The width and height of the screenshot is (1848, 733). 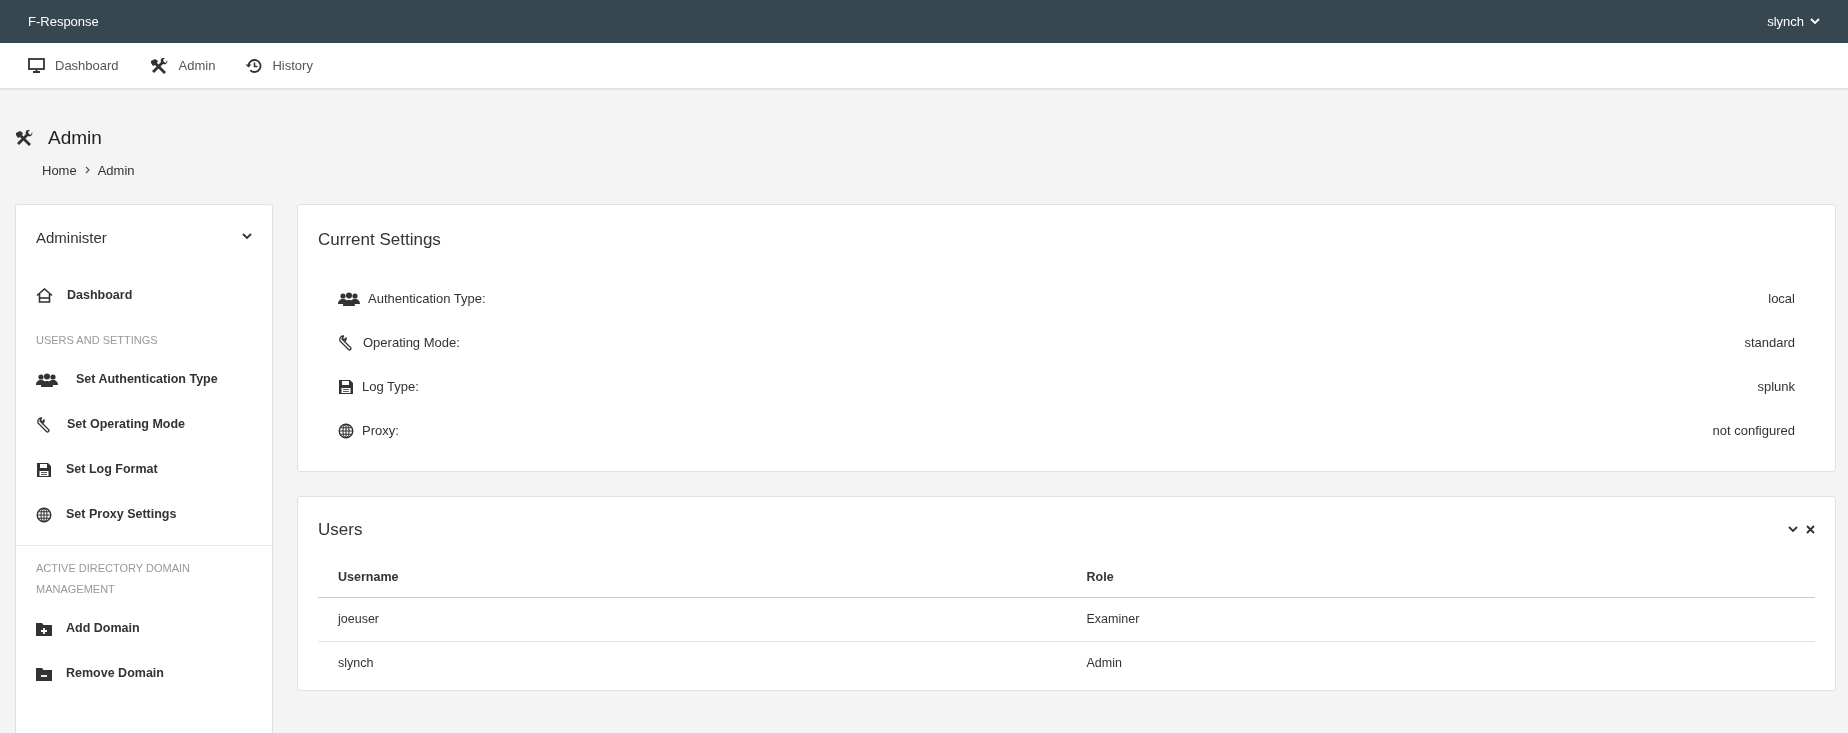 I want to click on app-brand: F-Response, so click(x=63, y=21).